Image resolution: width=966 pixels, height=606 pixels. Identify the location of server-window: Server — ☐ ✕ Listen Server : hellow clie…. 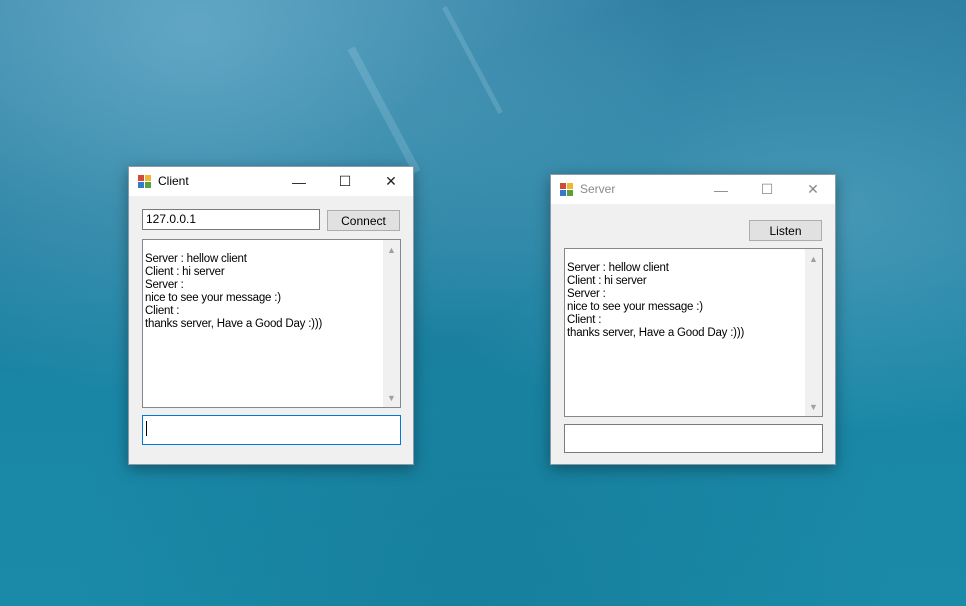
(693, 319).